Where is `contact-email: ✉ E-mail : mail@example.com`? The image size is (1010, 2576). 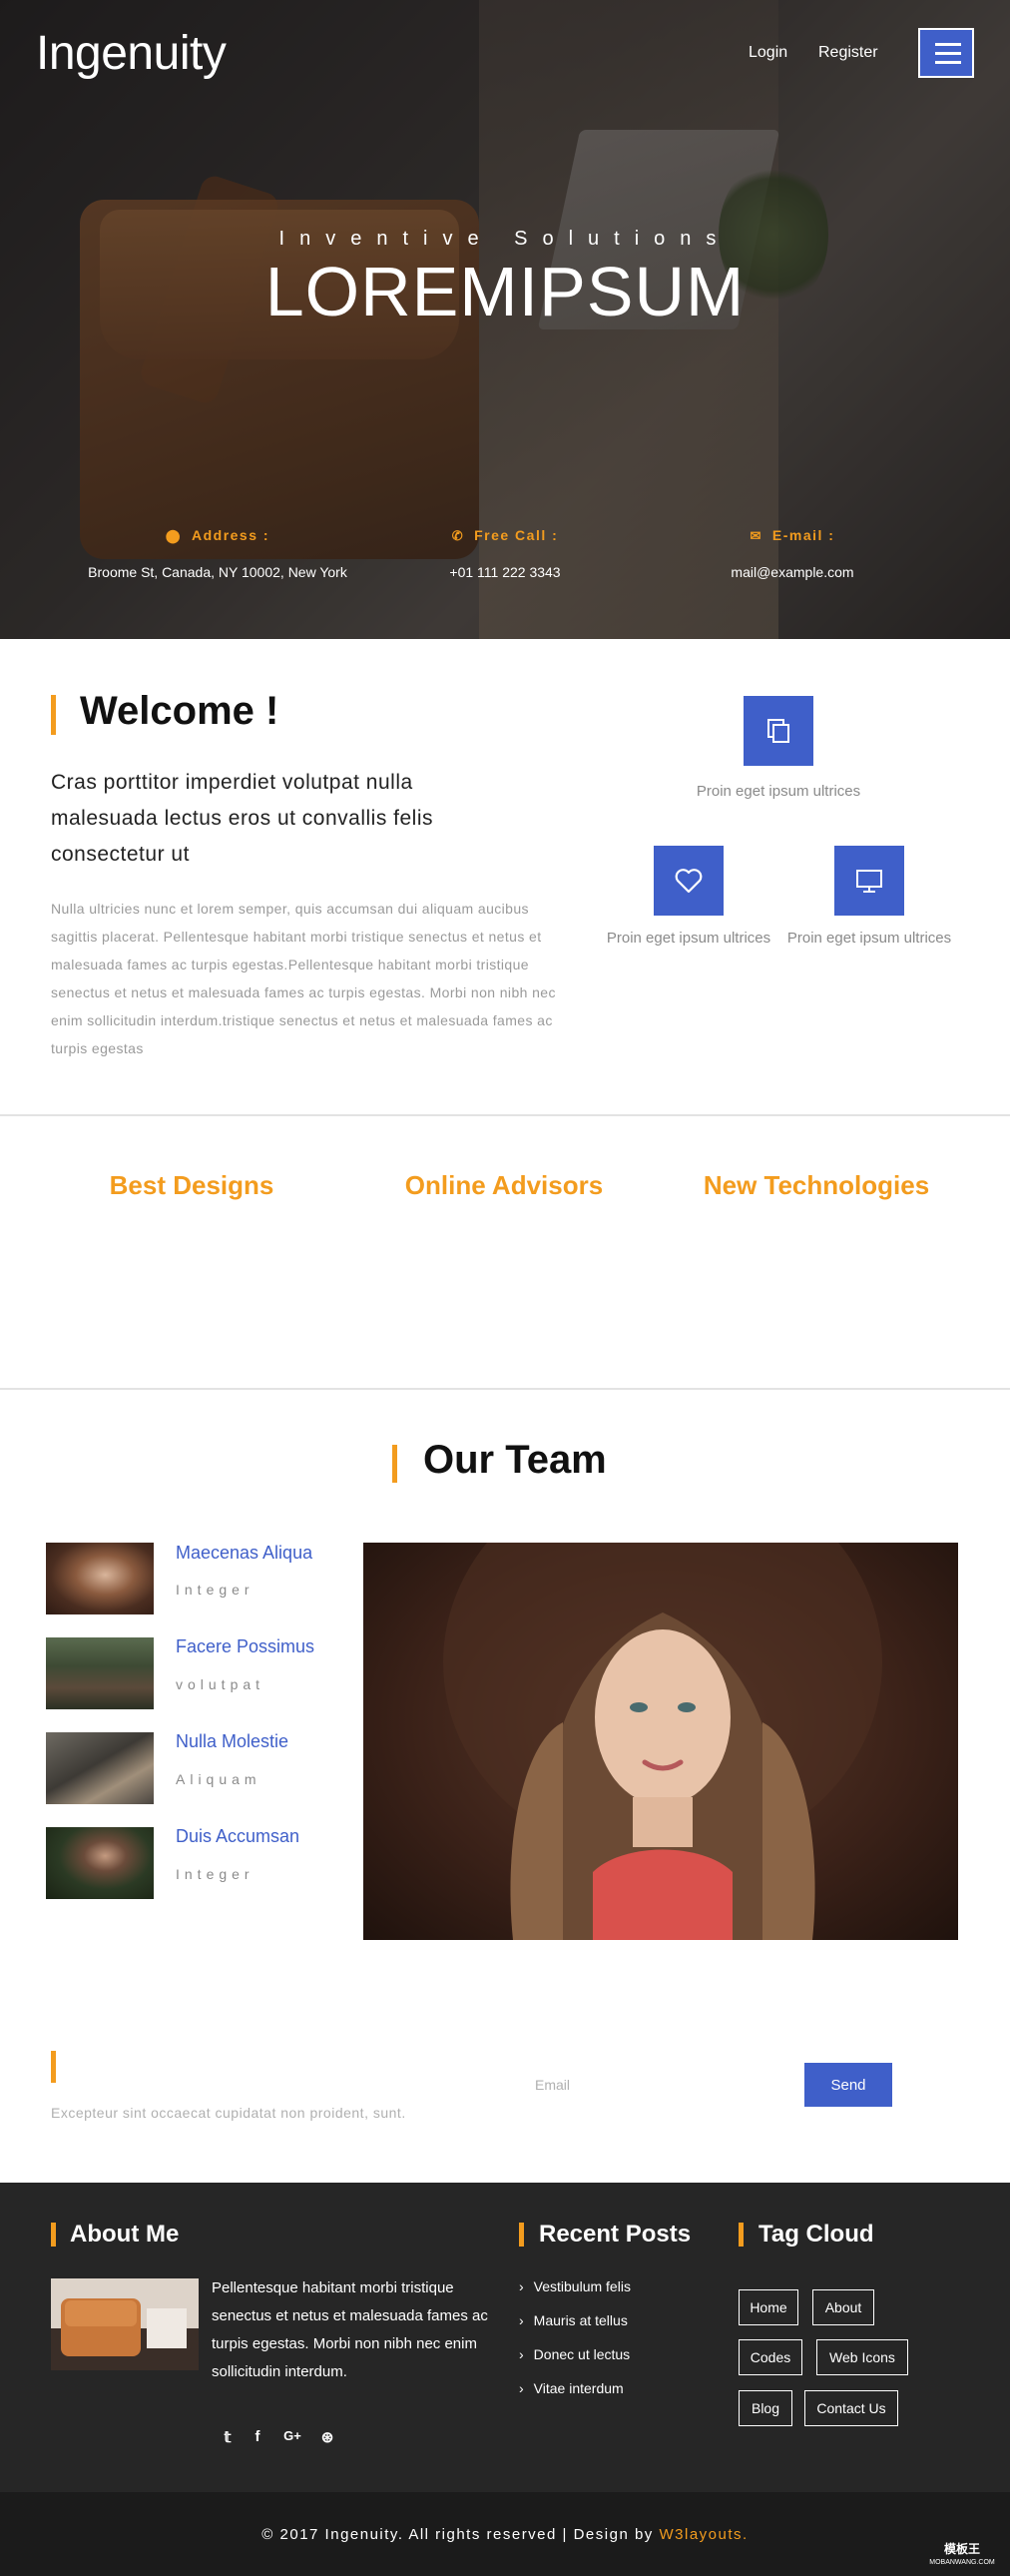
contact-email: ✉ E-mail : mail@example.com is located at coordinates (792, 553).